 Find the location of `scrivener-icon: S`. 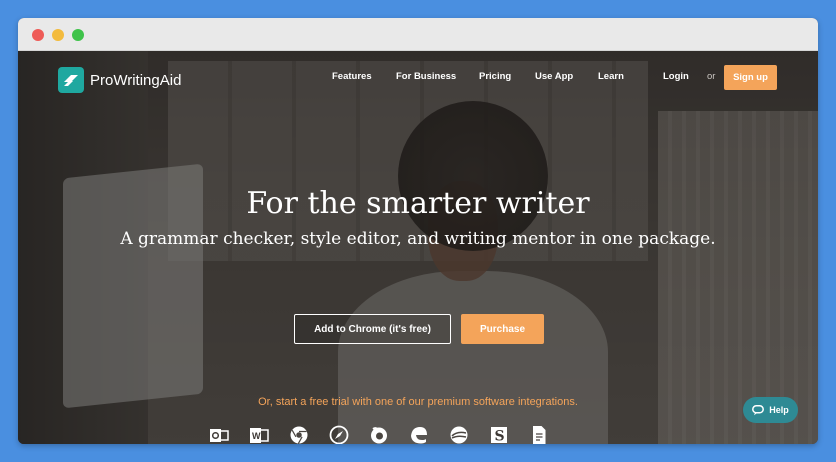

scrivener-icon: S is located at coordinates (499, 434).